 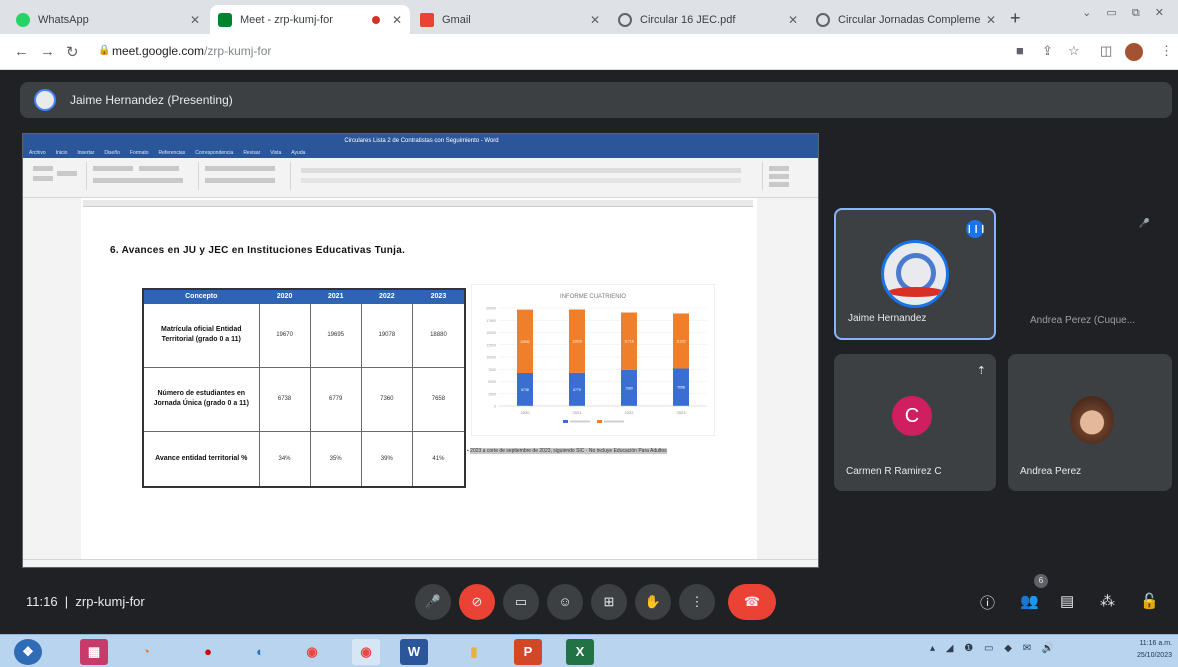 I want to click on chat-icon: ▤, so click(x=1067, y=601).